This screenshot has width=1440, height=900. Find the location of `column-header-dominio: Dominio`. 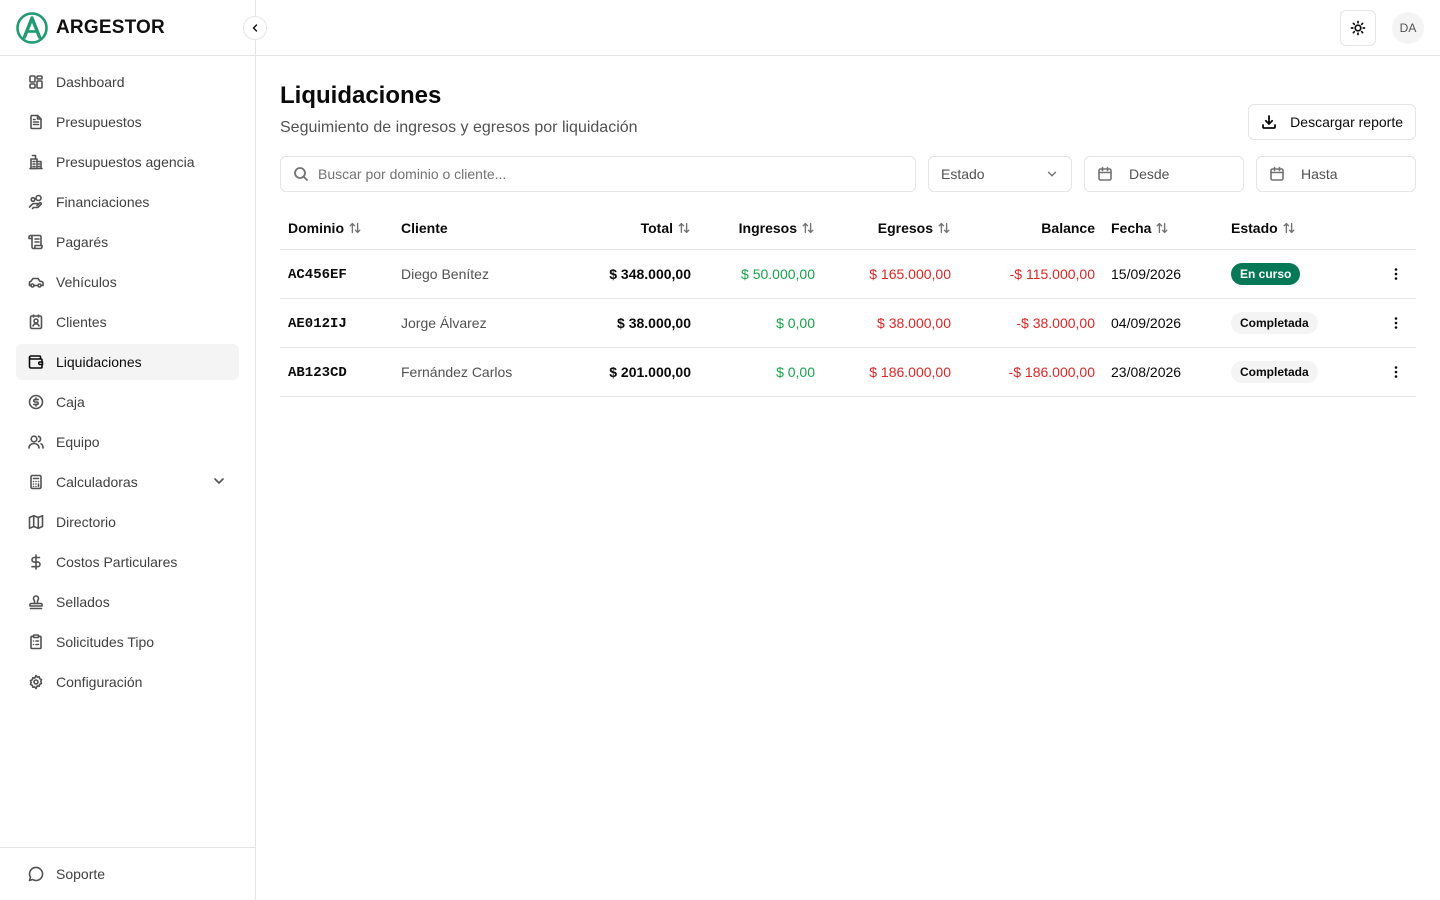

column-header-dominio: Dominio is located at coordinates (336, 229).